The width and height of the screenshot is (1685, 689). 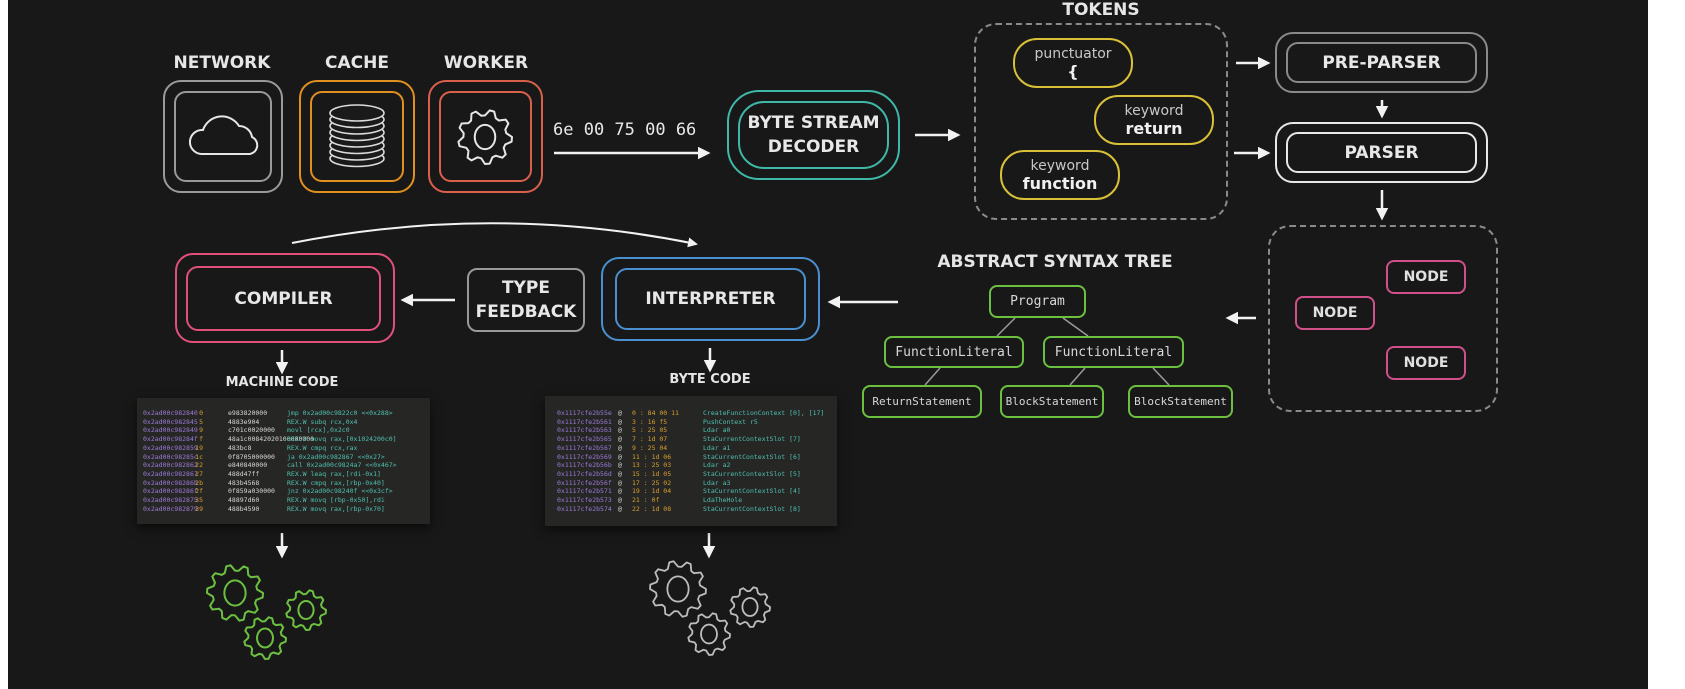 I want to click on code-offset: 2b, so click(x=199, y=482).